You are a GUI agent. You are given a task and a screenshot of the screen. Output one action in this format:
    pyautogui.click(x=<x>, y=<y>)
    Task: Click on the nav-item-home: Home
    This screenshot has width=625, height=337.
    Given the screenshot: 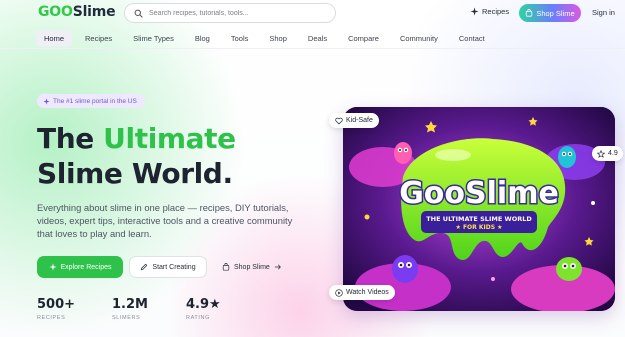 What is the action you would take?
    pyautogui.click(x=54, y=38)
    